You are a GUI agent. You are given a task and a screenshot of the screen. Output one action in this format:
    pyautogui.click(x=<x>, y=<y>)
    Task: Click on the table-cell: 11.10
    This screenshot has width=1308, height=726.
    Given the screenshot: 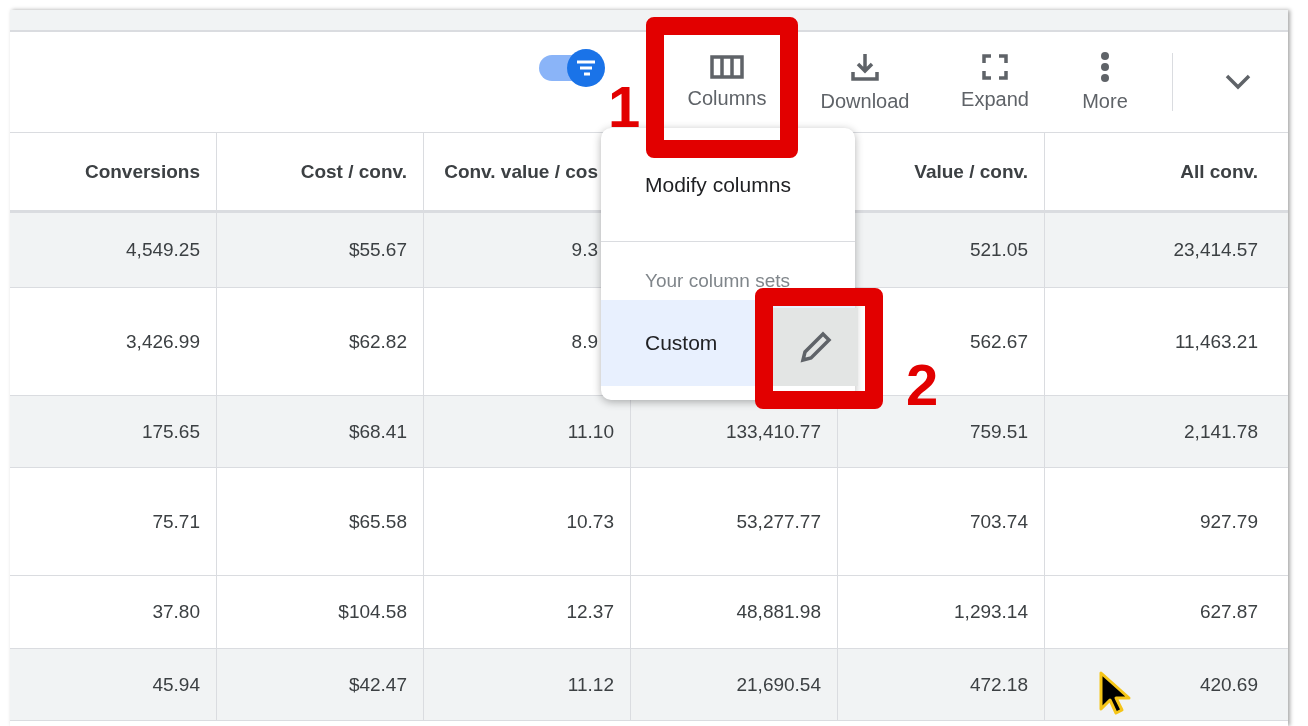 What is the action you would take?
    pyautogui.click(x=590, y=431)
    